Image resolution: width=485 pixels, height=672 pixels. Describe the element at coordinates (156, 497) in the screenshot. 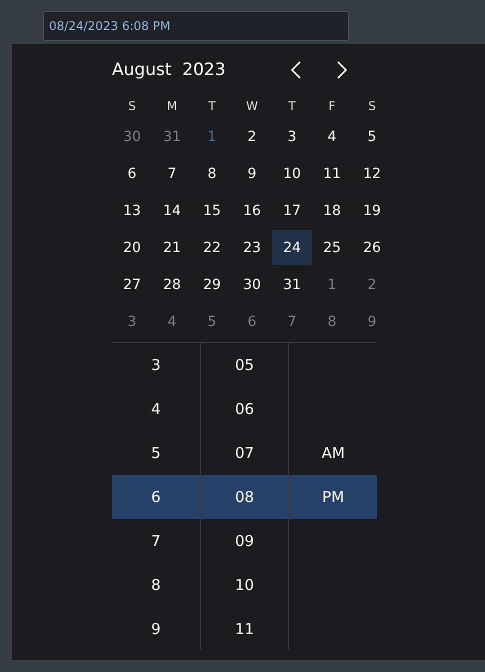

I see `hour-option: 6` at that location.